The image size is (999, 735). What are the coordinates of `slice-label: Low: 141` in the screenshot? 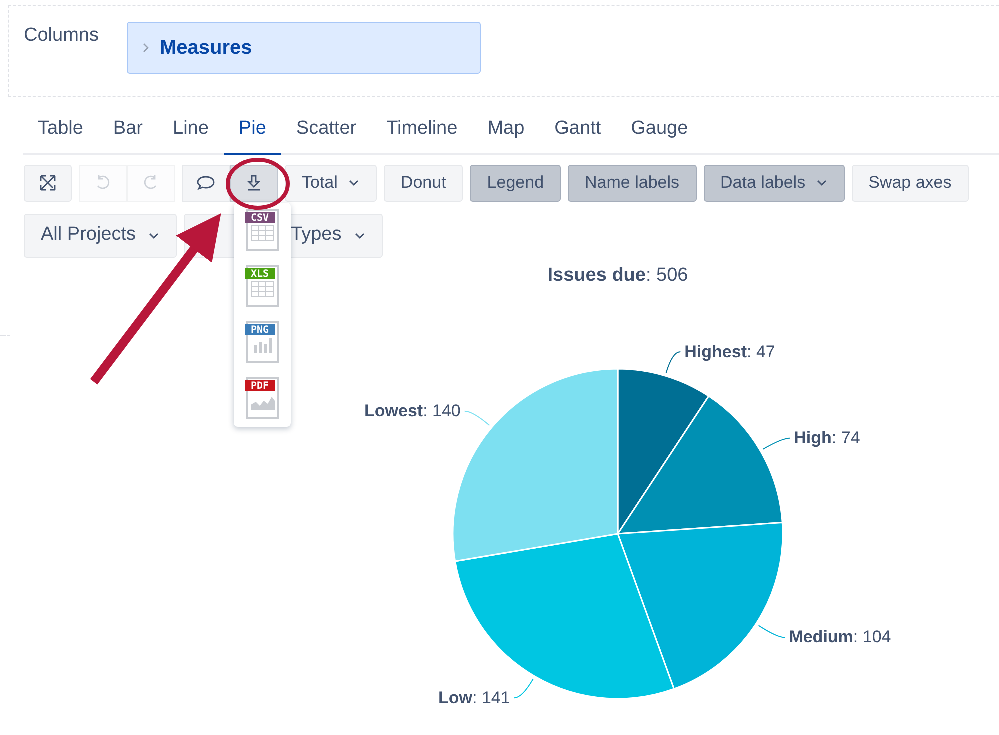 It's located at (474, 697).